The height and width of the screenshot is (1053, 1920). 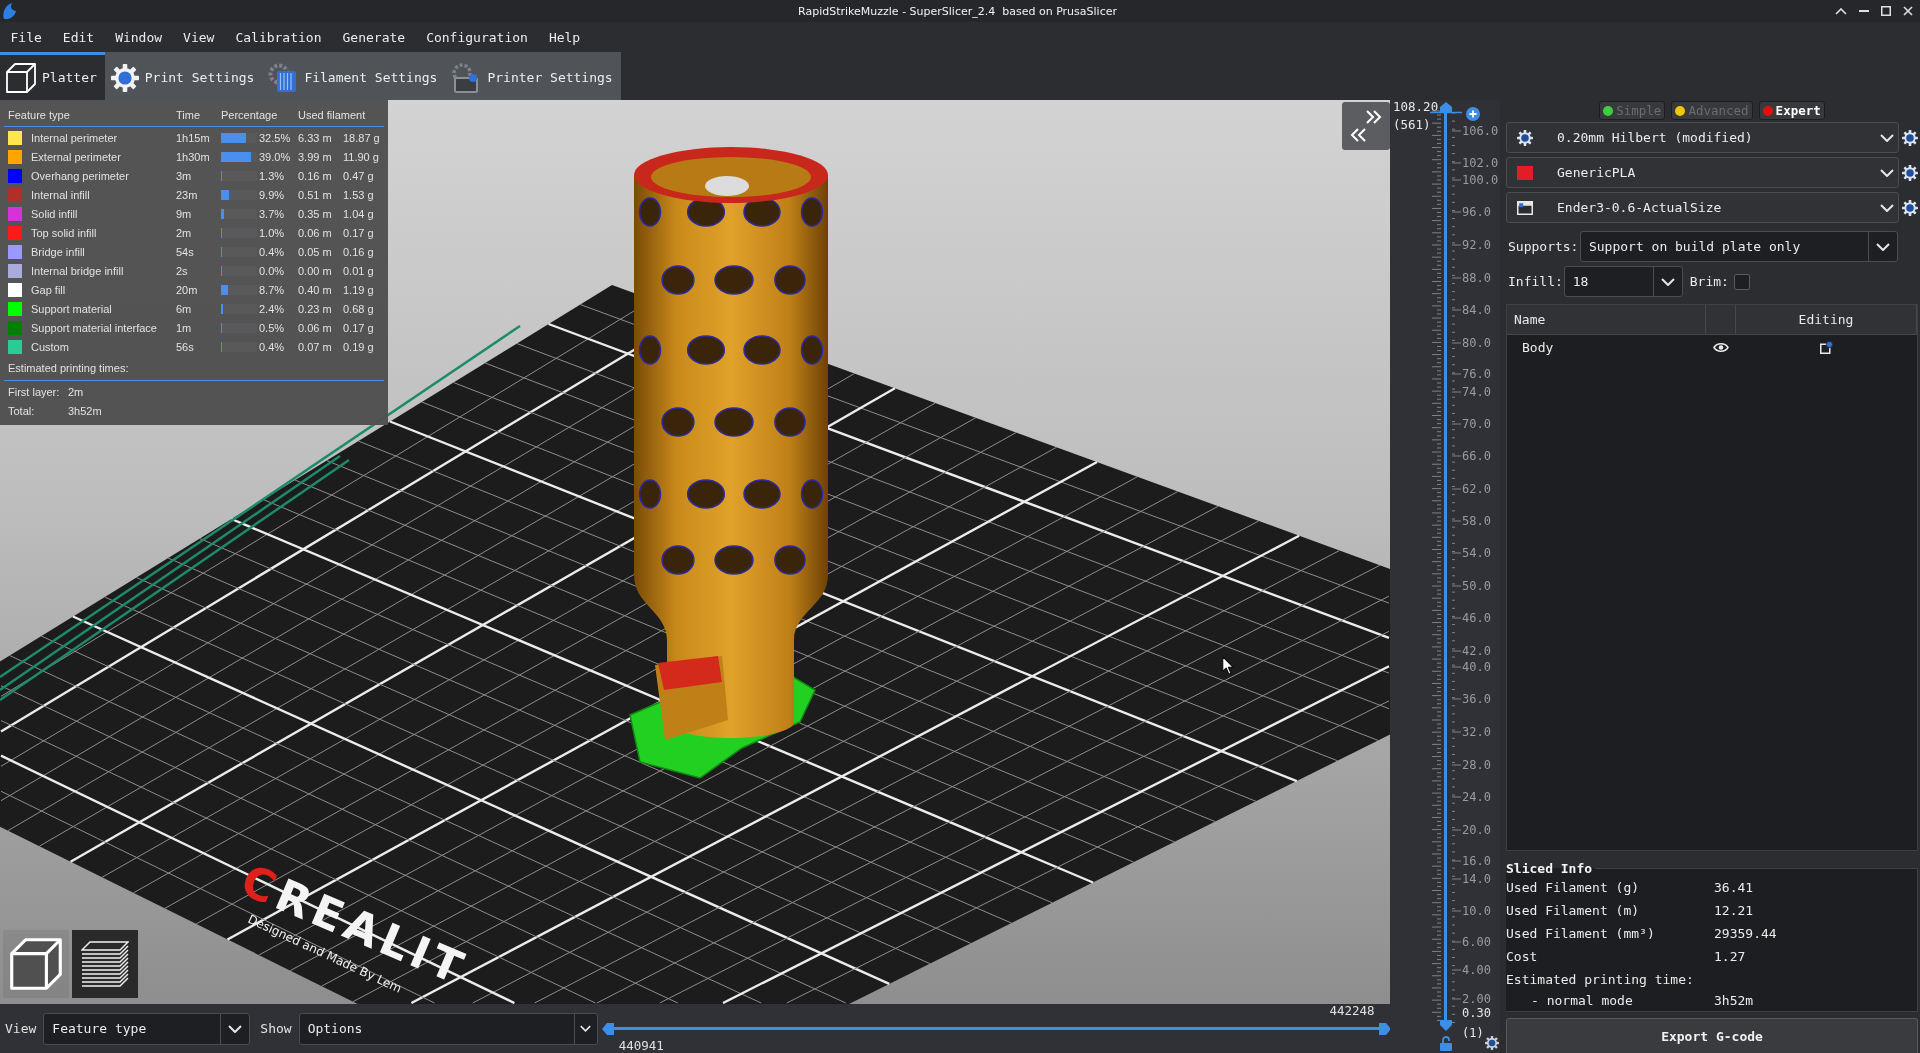 I want to click on menu-item: View, so click(x=198, y=37).